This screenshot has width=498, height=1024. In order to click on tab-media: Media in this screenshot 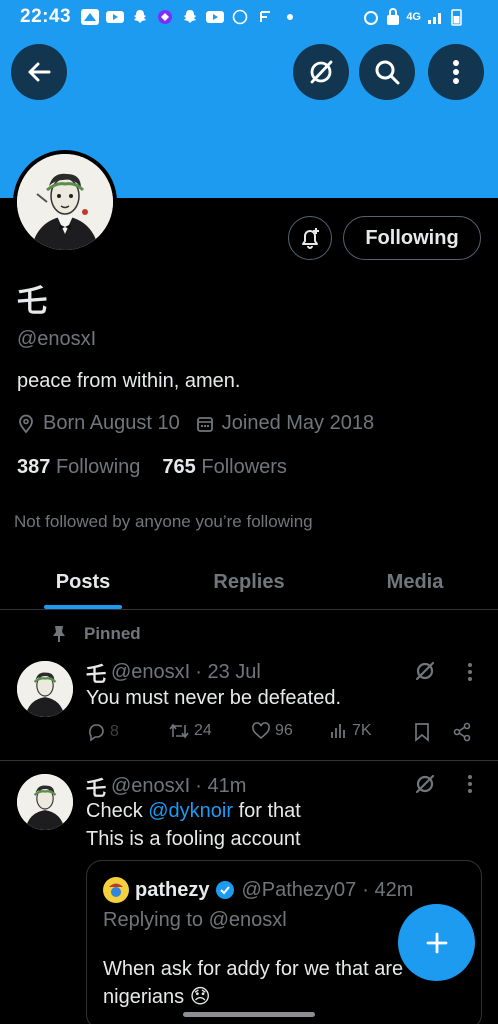, I will do `click(415, 582)`.